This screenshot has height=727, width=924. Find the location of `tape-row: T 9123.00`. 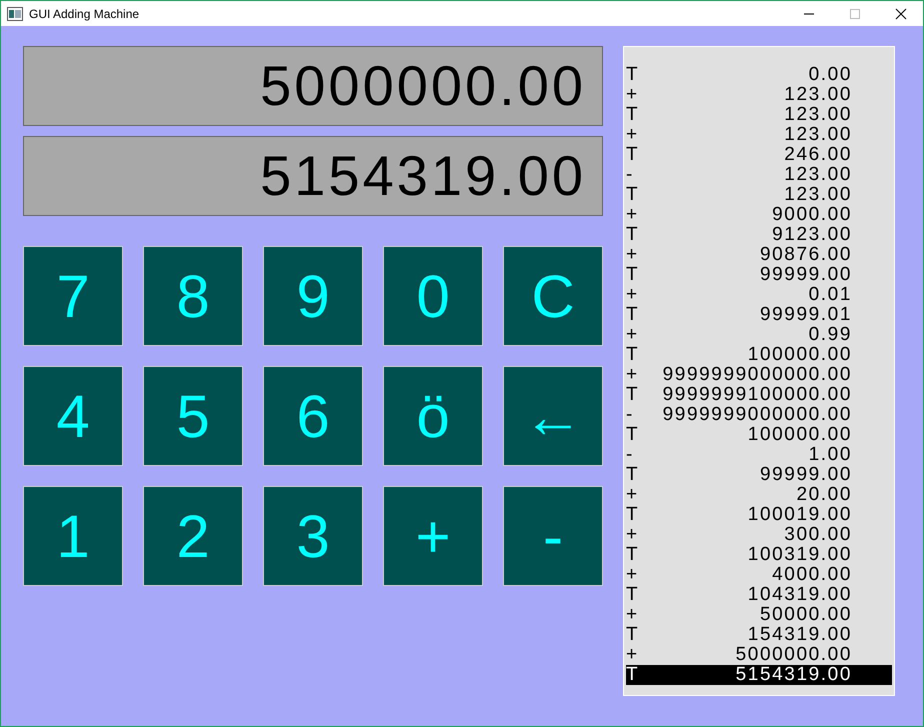

tape-row: T 9123.00 is located at coordinates (759, 235).